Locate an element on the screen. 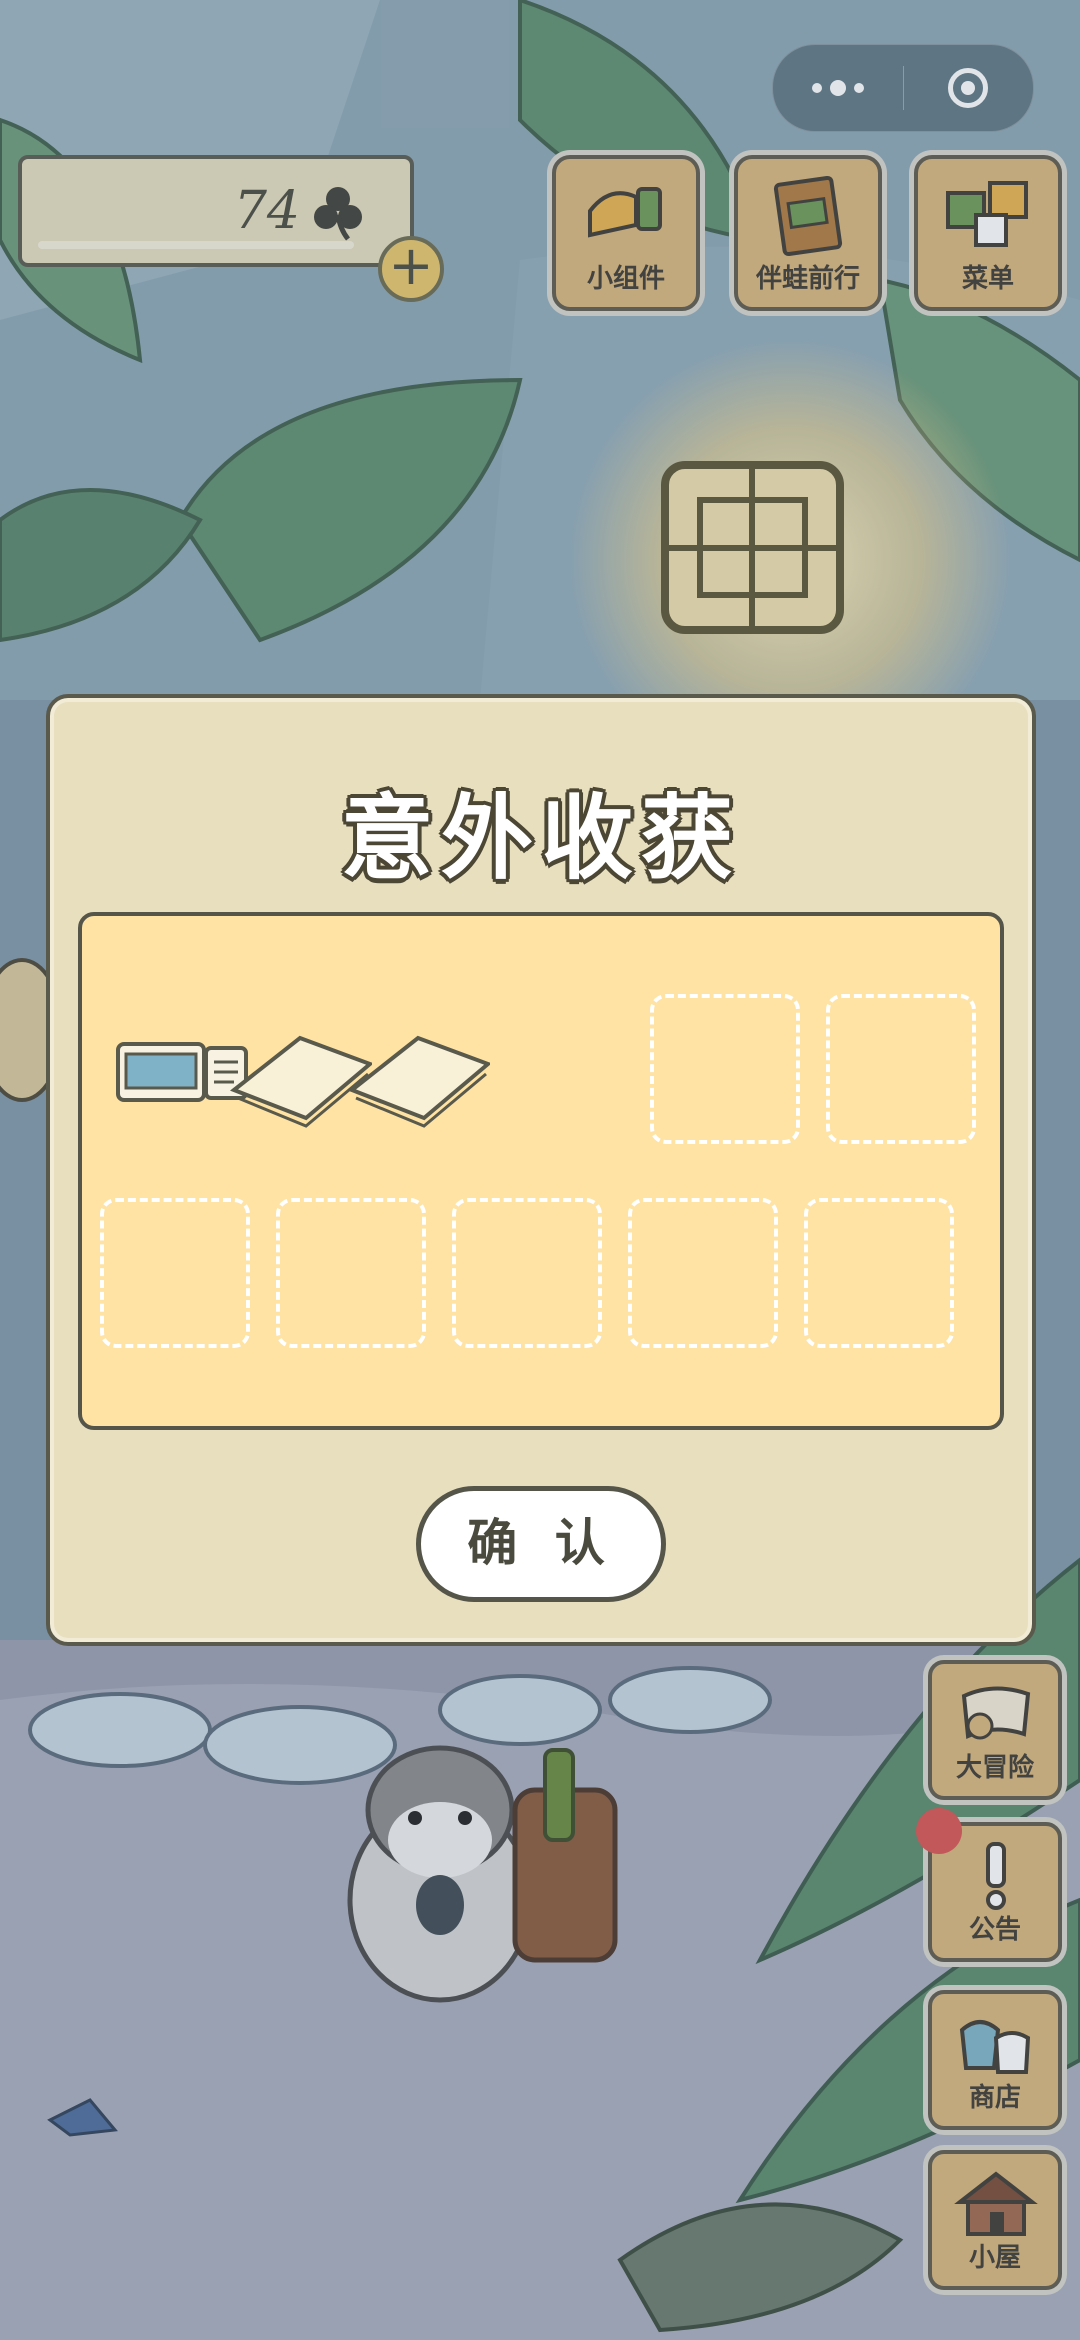 Image resolution: width=1080 pixels, height=2340 pixels. confirm-button: 确 认 is located at coordinates (541, 1544).